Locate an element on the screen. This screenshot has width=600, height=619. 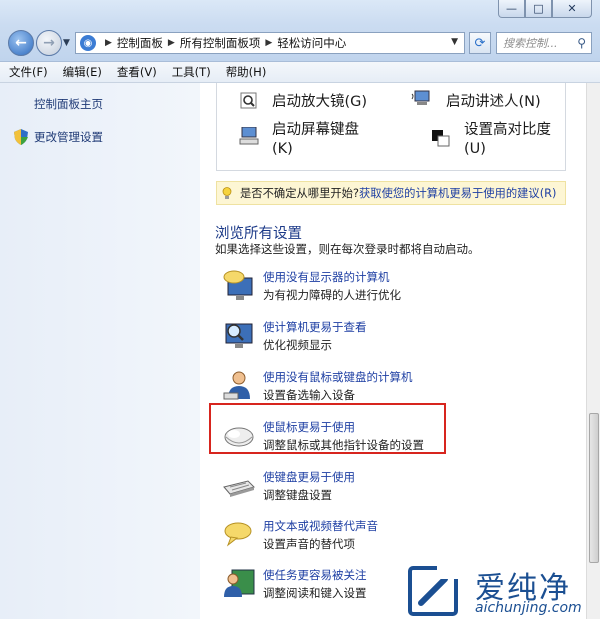
narrator-icon is located at coordinates (420, 97).